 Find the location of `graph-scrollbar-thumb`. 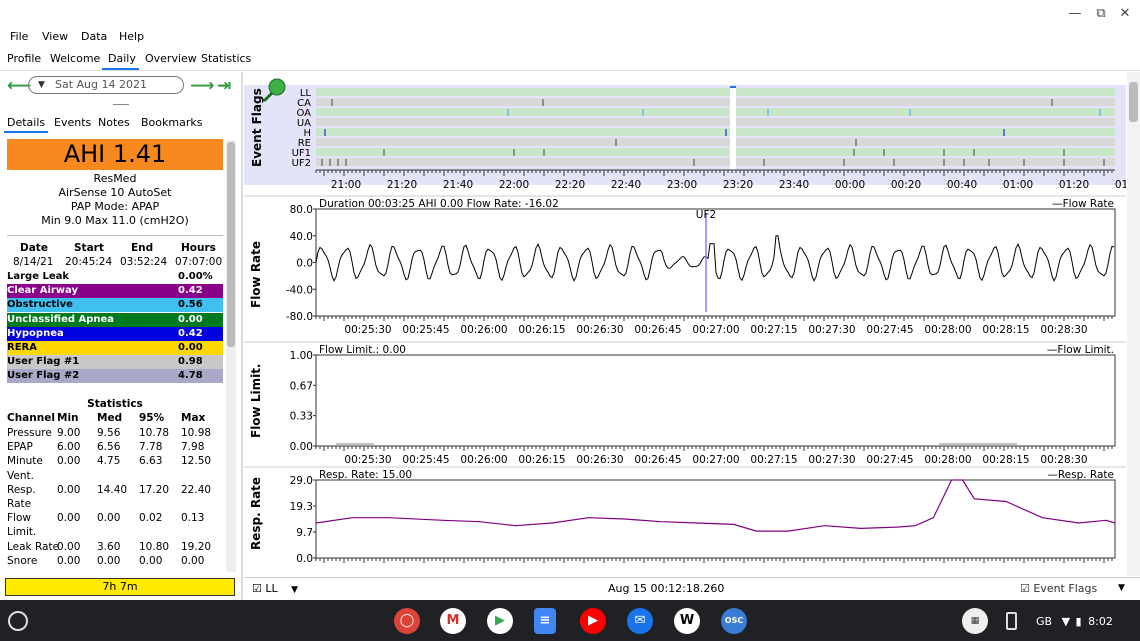

graph-scrollbar-thumb is located at coordinates (1133, 102).